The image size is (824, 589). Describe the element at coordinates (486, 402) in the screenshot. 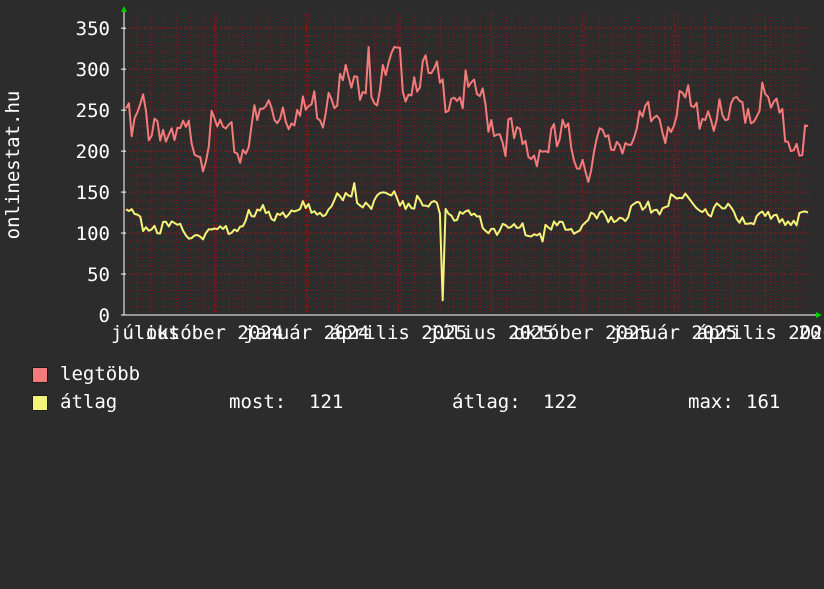

I see `stat-atlag-label: átlag:` at that location.